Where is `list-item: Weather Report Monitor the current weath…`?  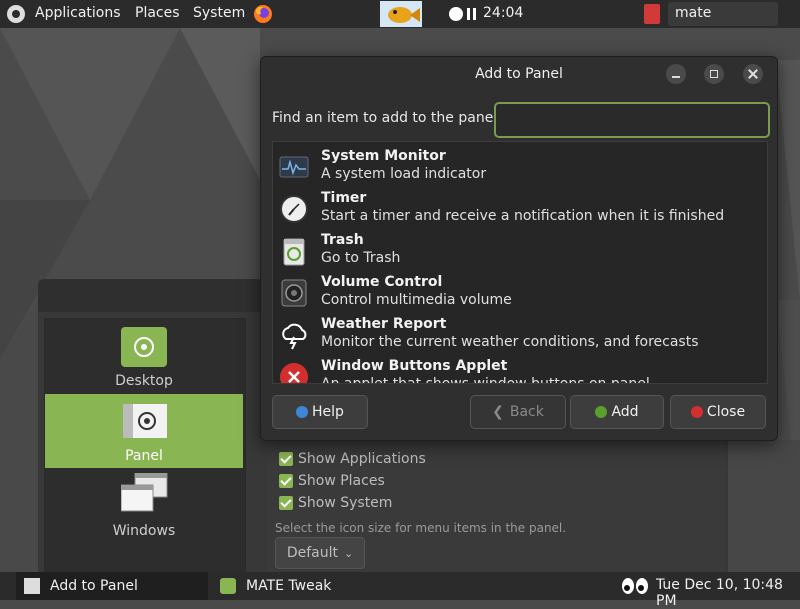
list-item: Weather Report Monitor the current weath… is located at coordinates (513, 335).